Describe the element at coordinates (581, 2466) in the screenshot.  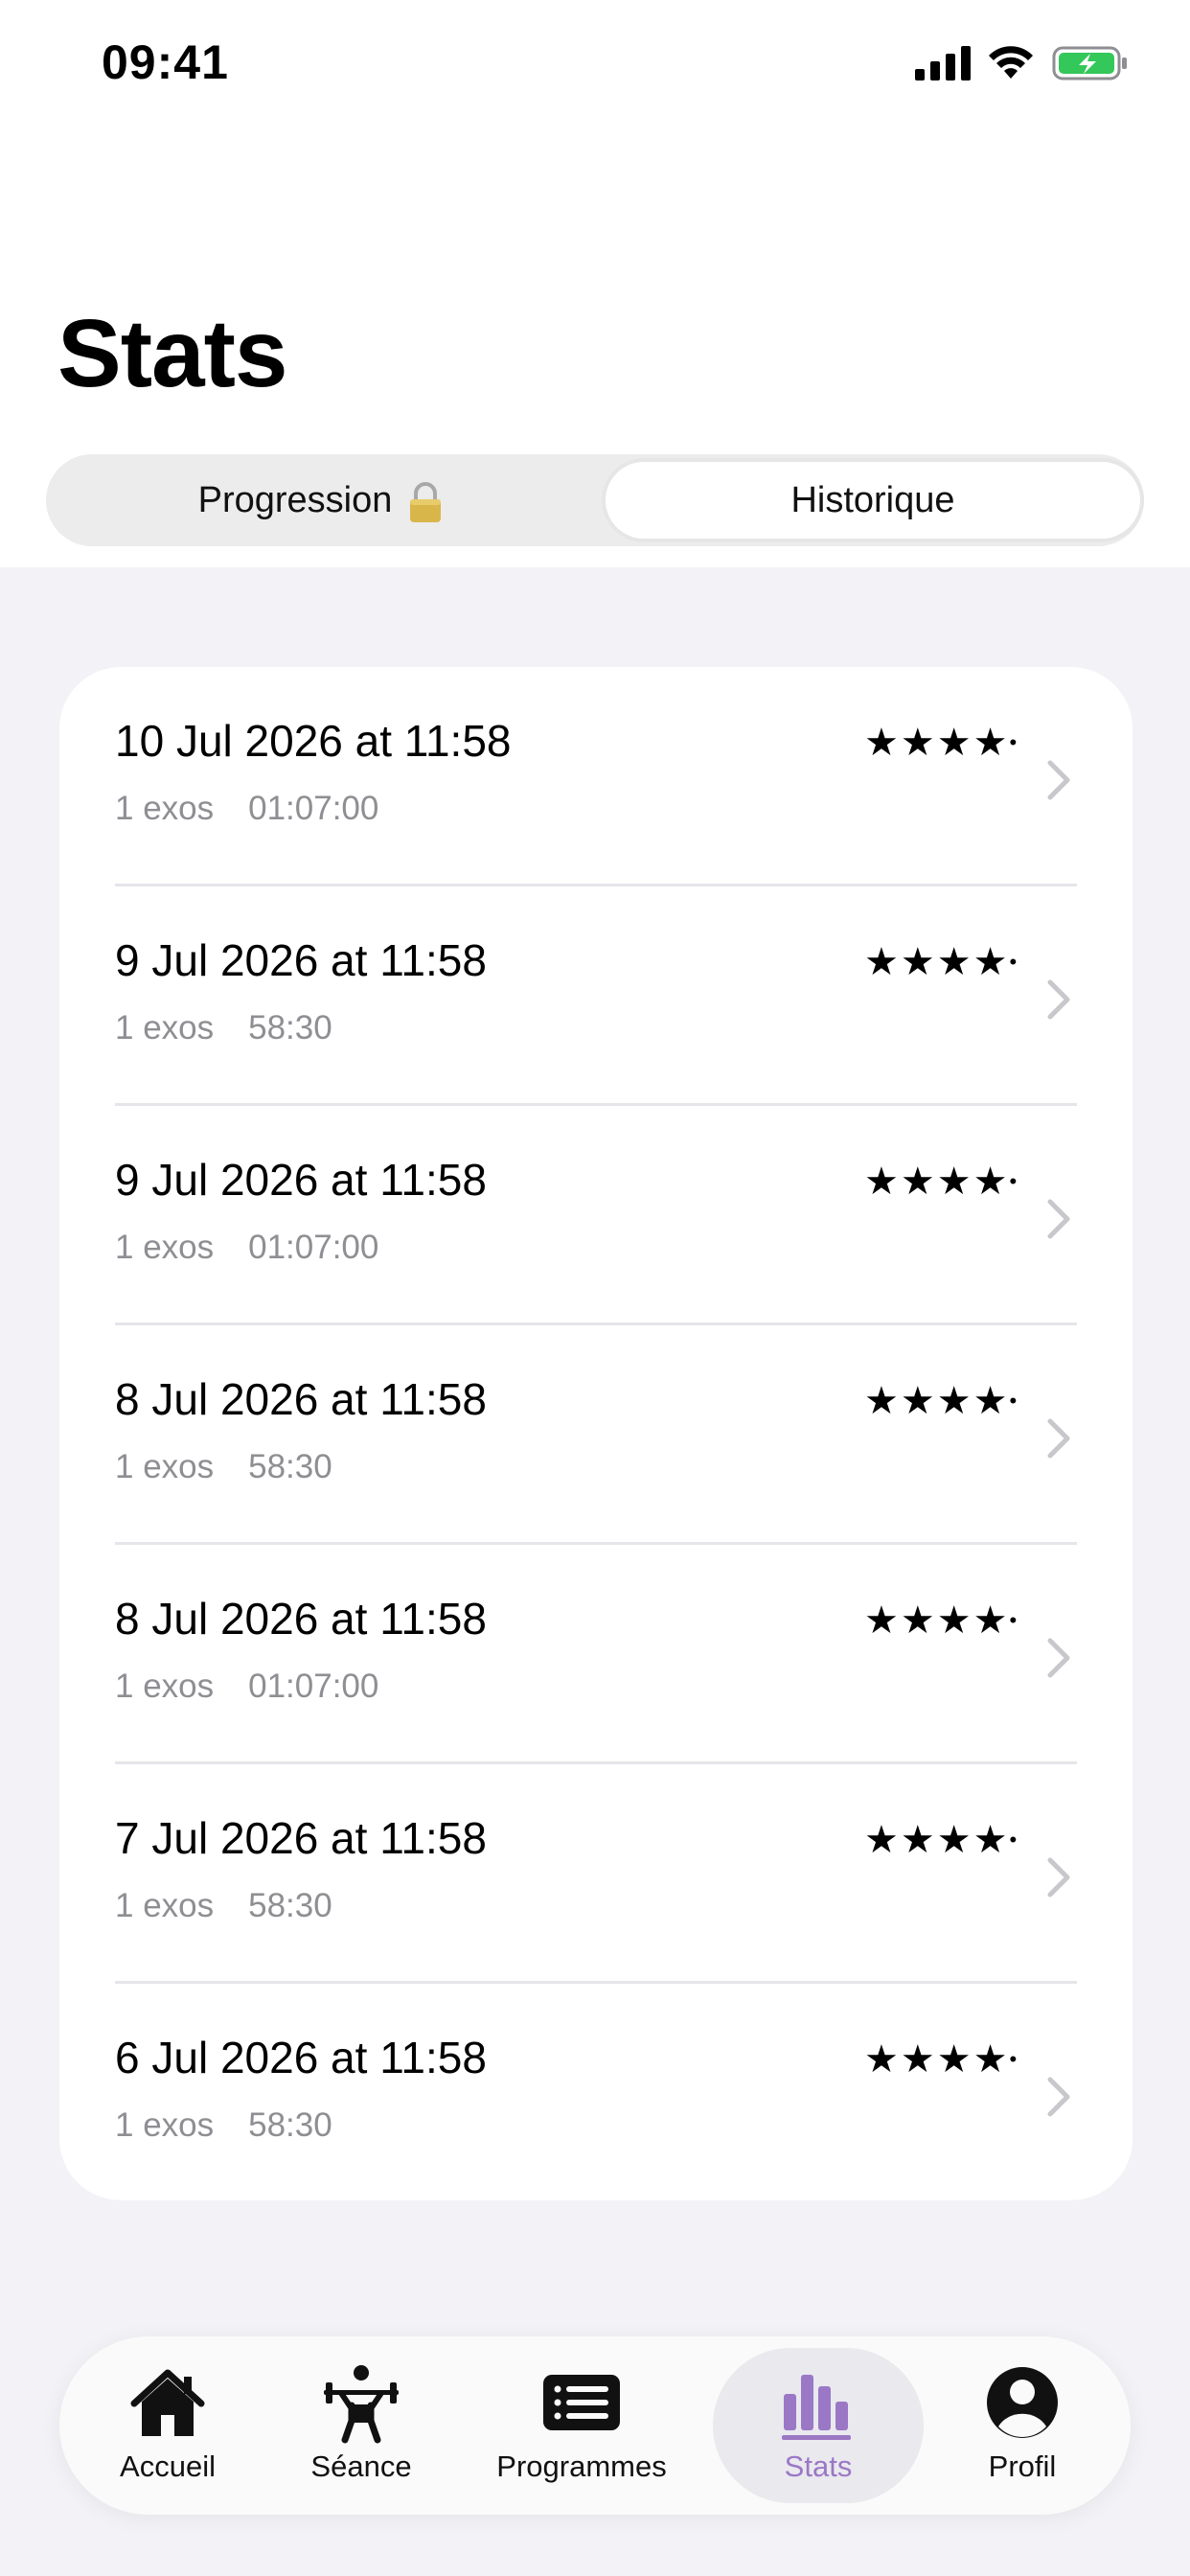
I see `tab-label: Programmes` at that location.